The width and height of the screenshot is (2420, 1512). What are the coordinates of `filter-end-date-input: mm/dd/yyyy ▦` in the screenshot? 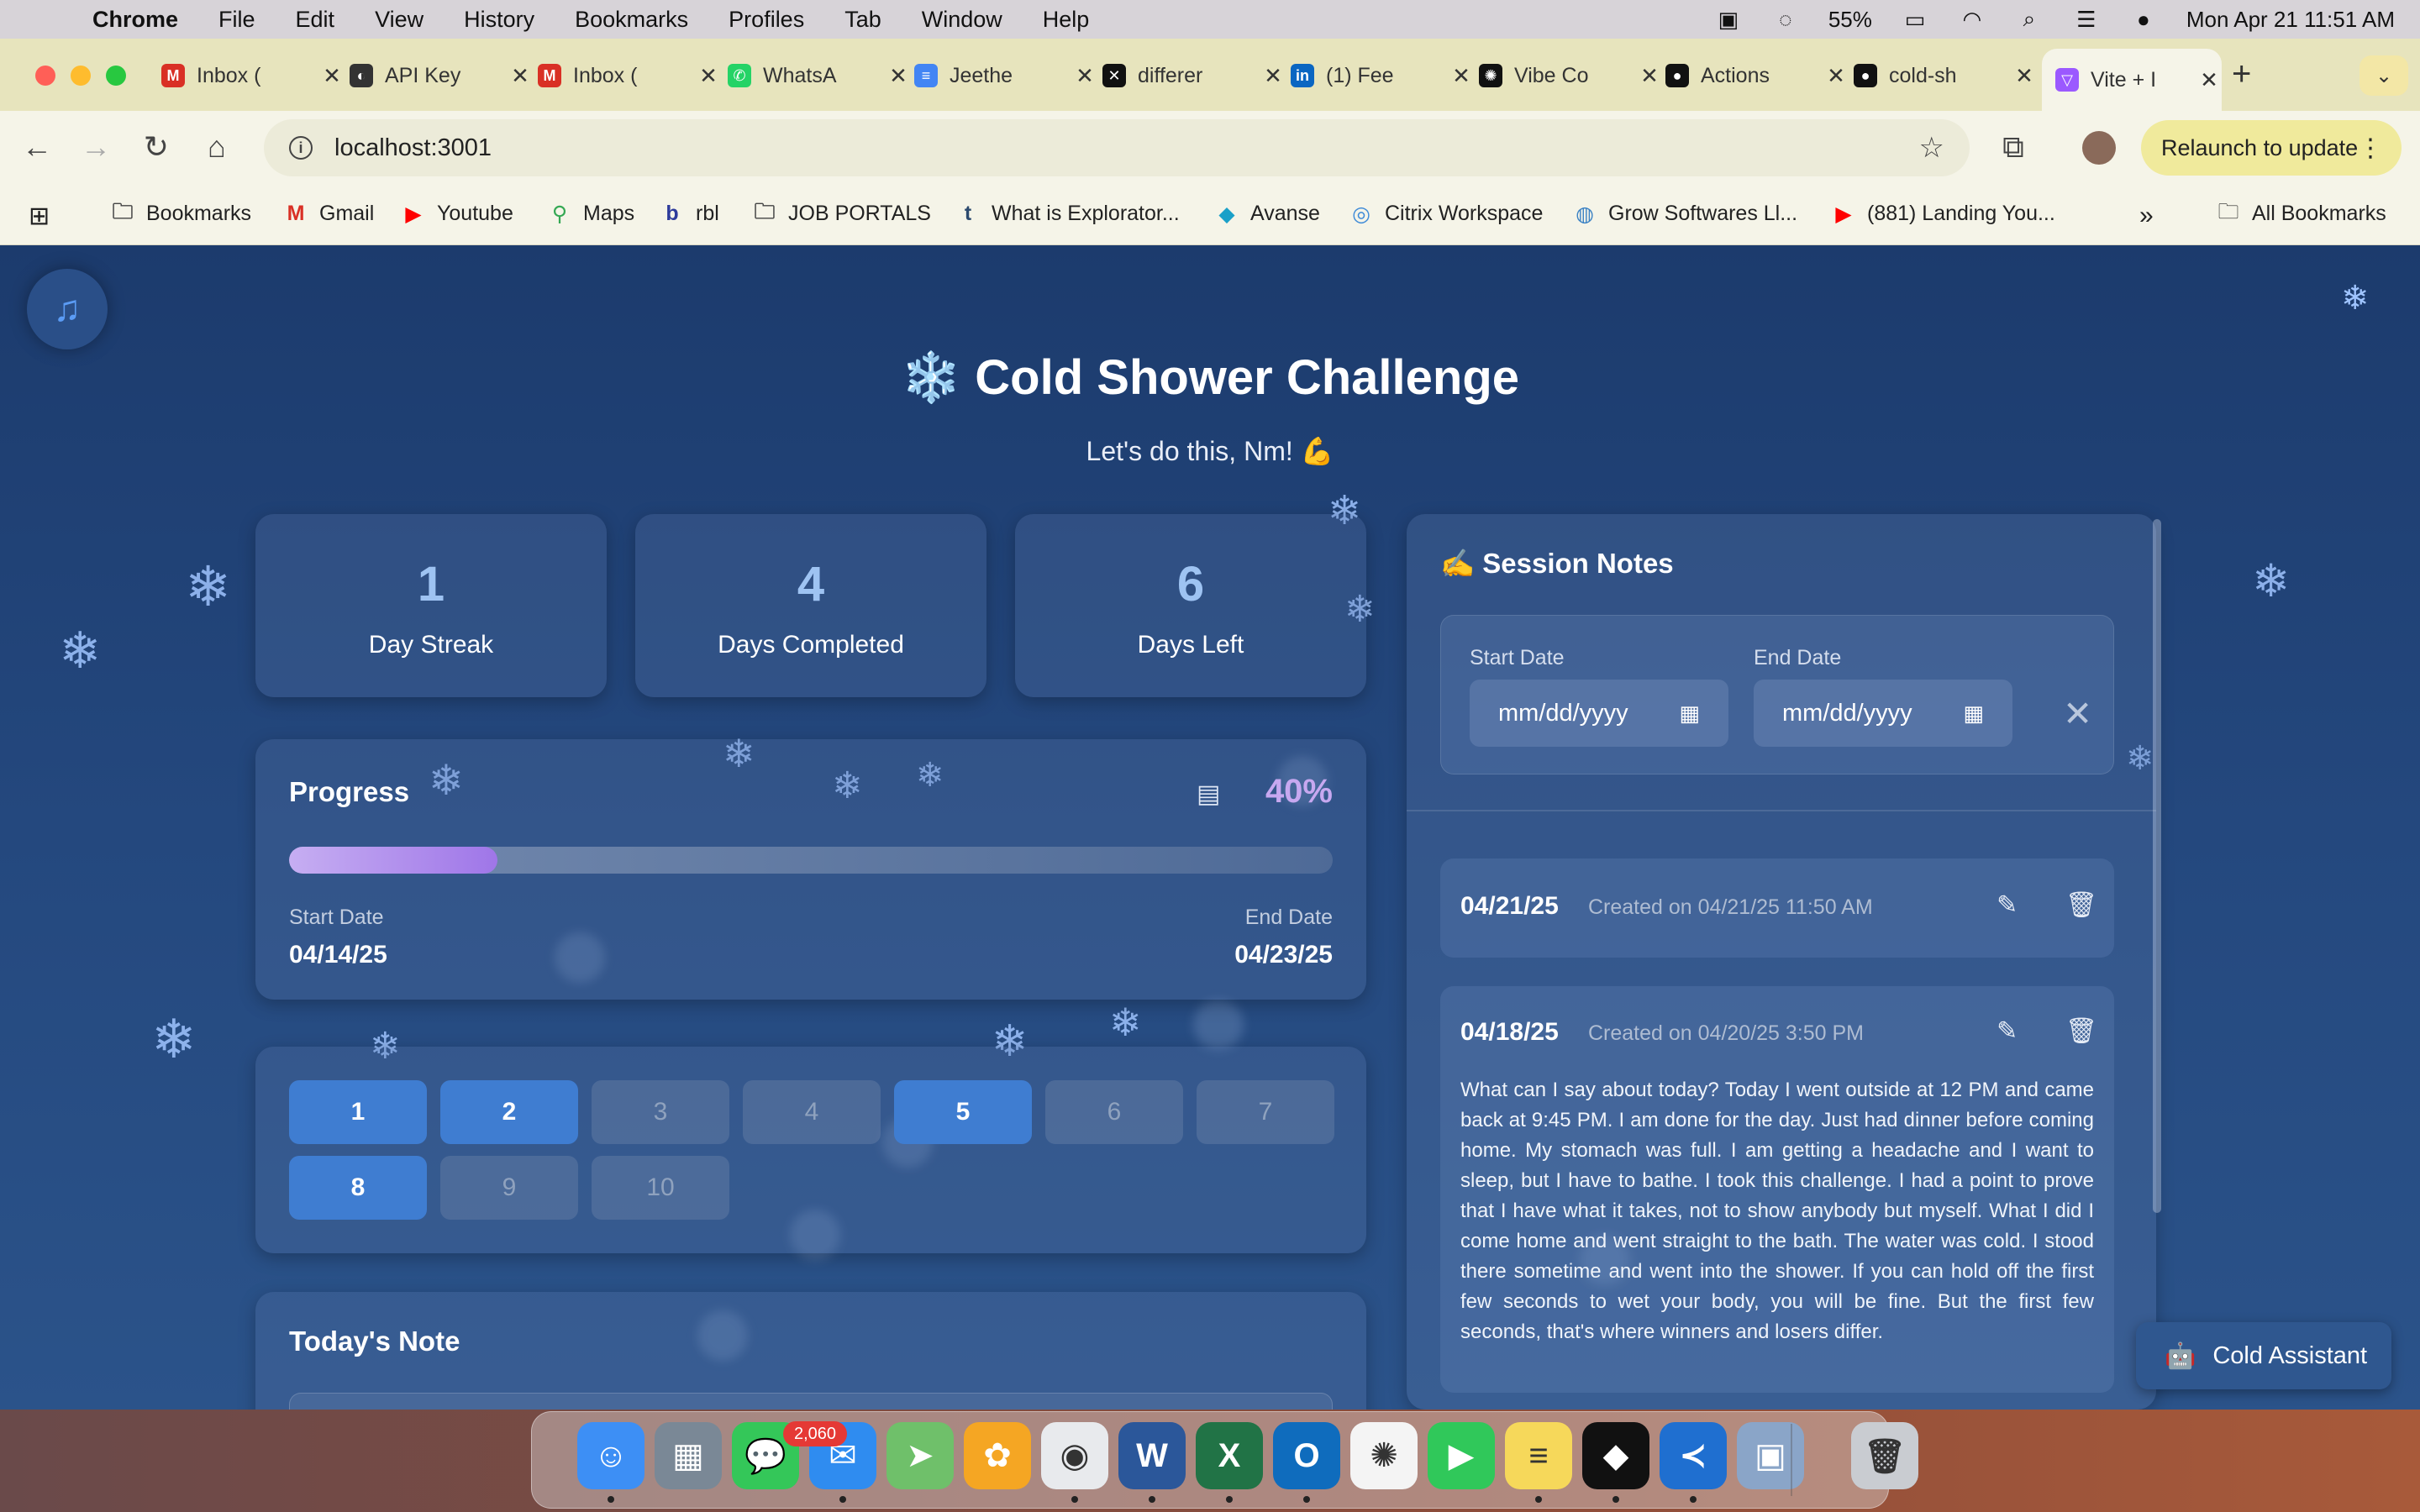 It's located at (1883, 713).